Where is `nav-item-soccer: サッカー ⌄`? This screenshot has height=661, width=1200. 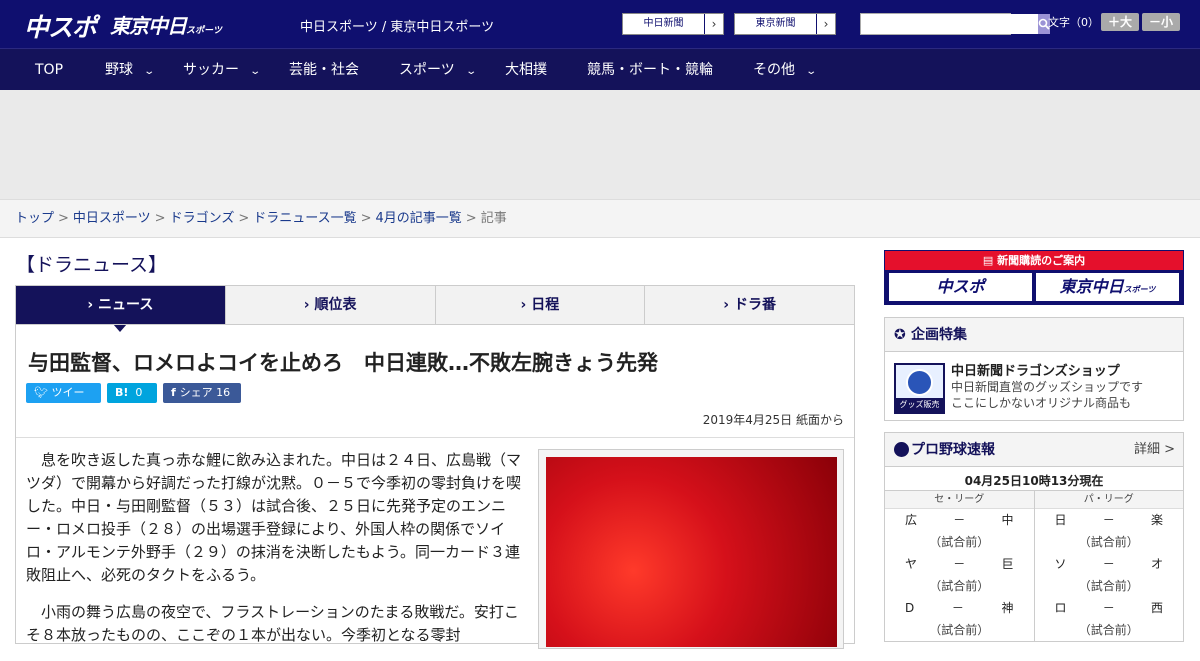 nav-item-soccer: サッカー ⌄ is located at coordinates (222, 70).